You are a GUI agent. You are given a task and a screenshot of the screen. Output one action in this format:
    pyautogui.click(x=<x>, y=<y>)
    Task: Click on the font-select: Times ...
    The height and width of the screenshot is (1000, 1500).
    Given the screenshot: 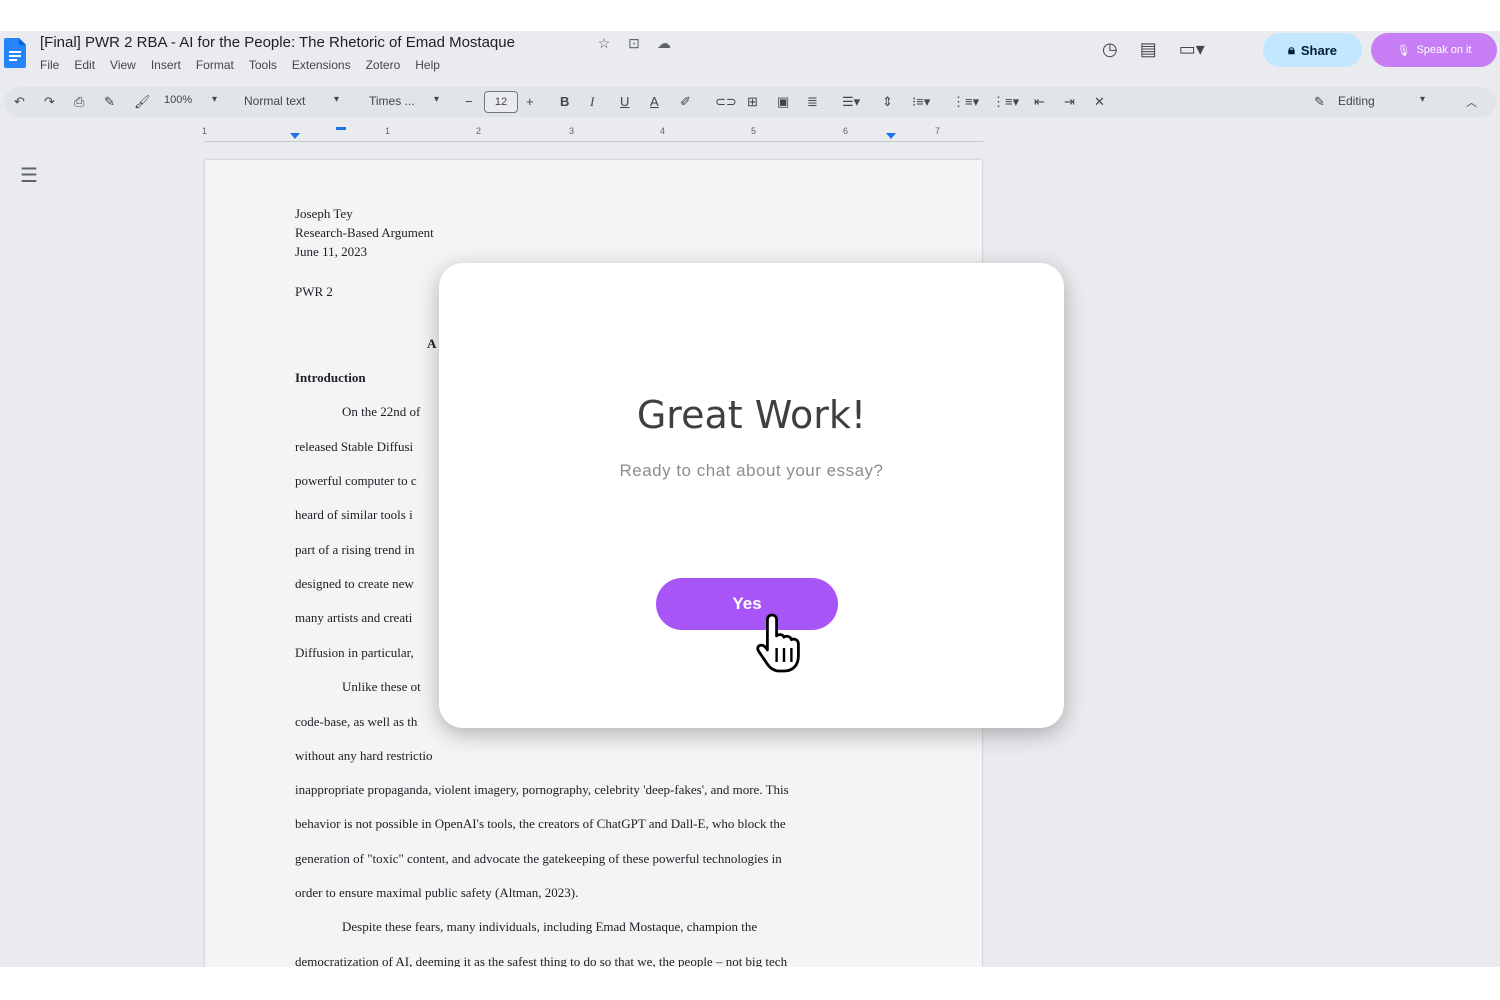 What is the action you would take?
    pyautogui.click(x=392, y=101)
    